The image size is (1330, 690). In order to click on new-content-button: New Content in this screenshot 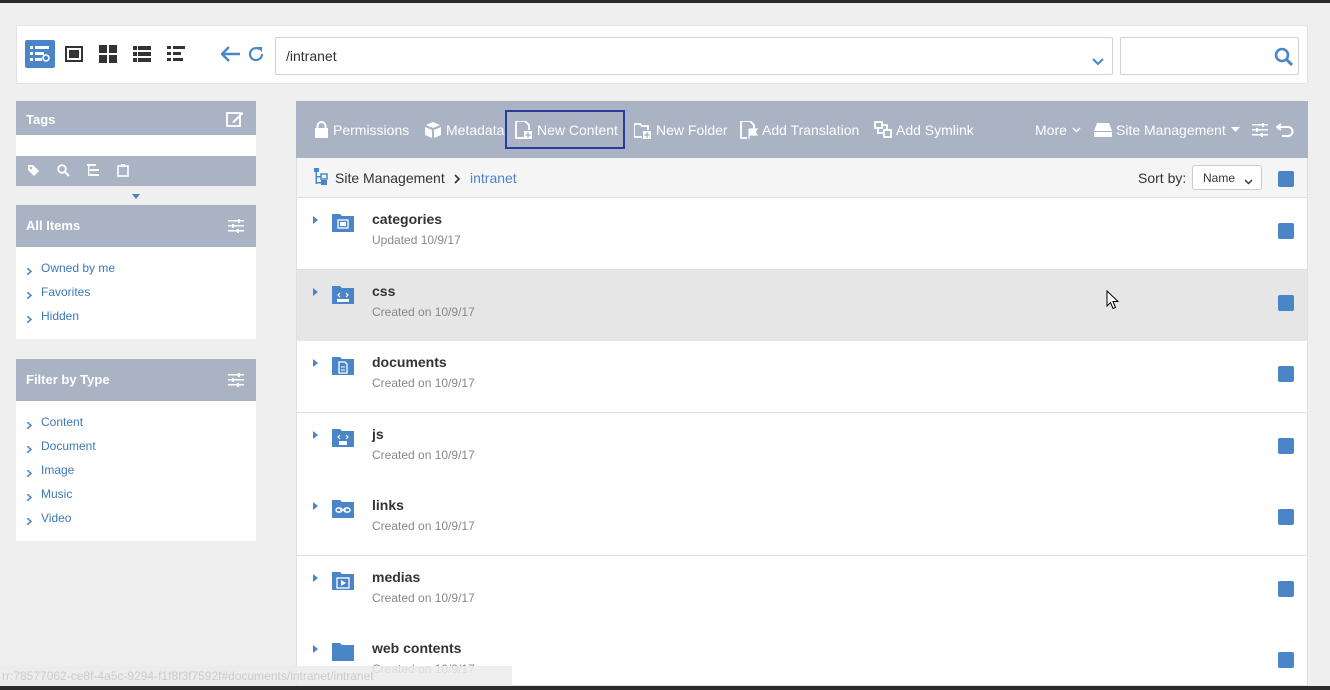, I will do `click(565, 129)`.